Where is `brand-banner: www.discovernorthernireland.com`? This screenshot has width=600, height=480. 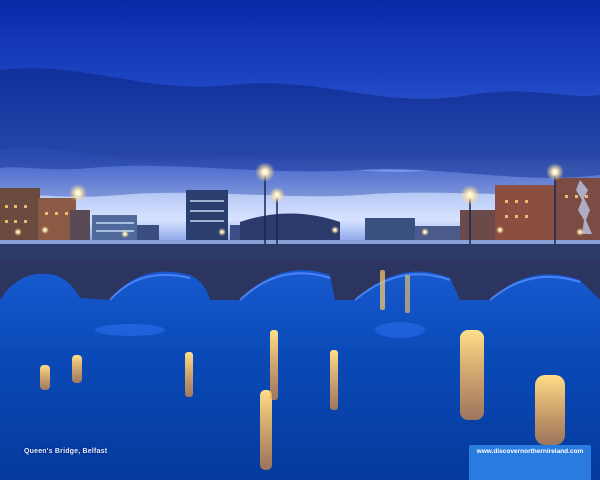 brand-banner: www.discovernorthernireland.com is located at coordinates (530, 462).